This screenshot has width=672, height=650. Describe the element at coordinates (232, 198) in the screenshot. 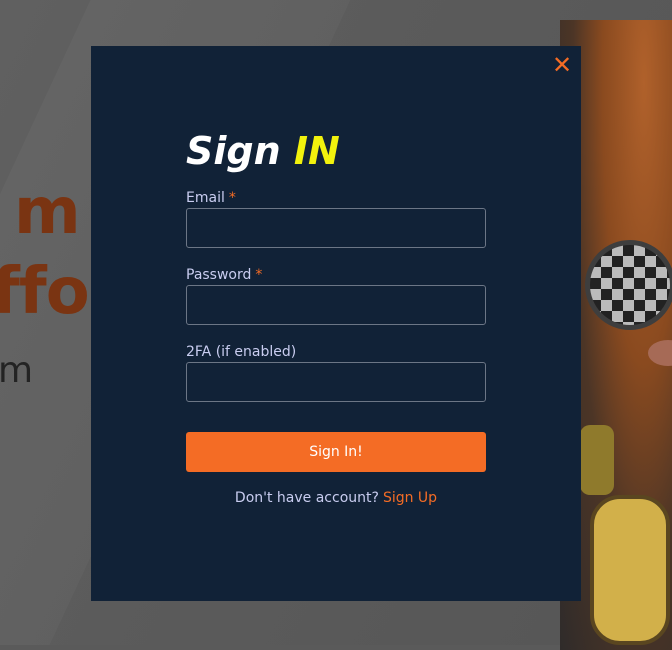

I see `email-required-mark: *` at that location.